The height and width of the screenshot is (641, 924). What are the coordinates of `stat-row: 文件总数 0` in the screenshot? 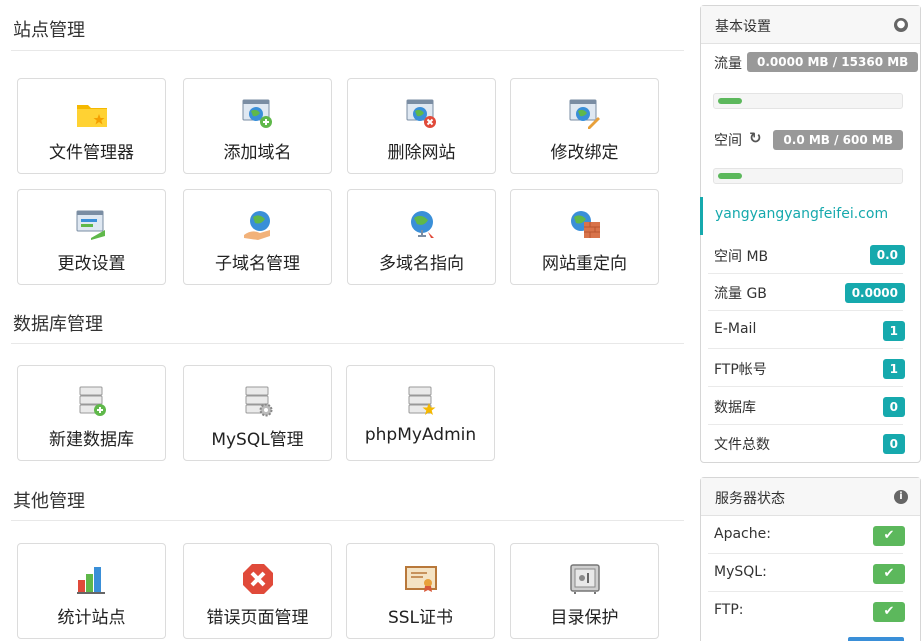 It's located at (810, 443).